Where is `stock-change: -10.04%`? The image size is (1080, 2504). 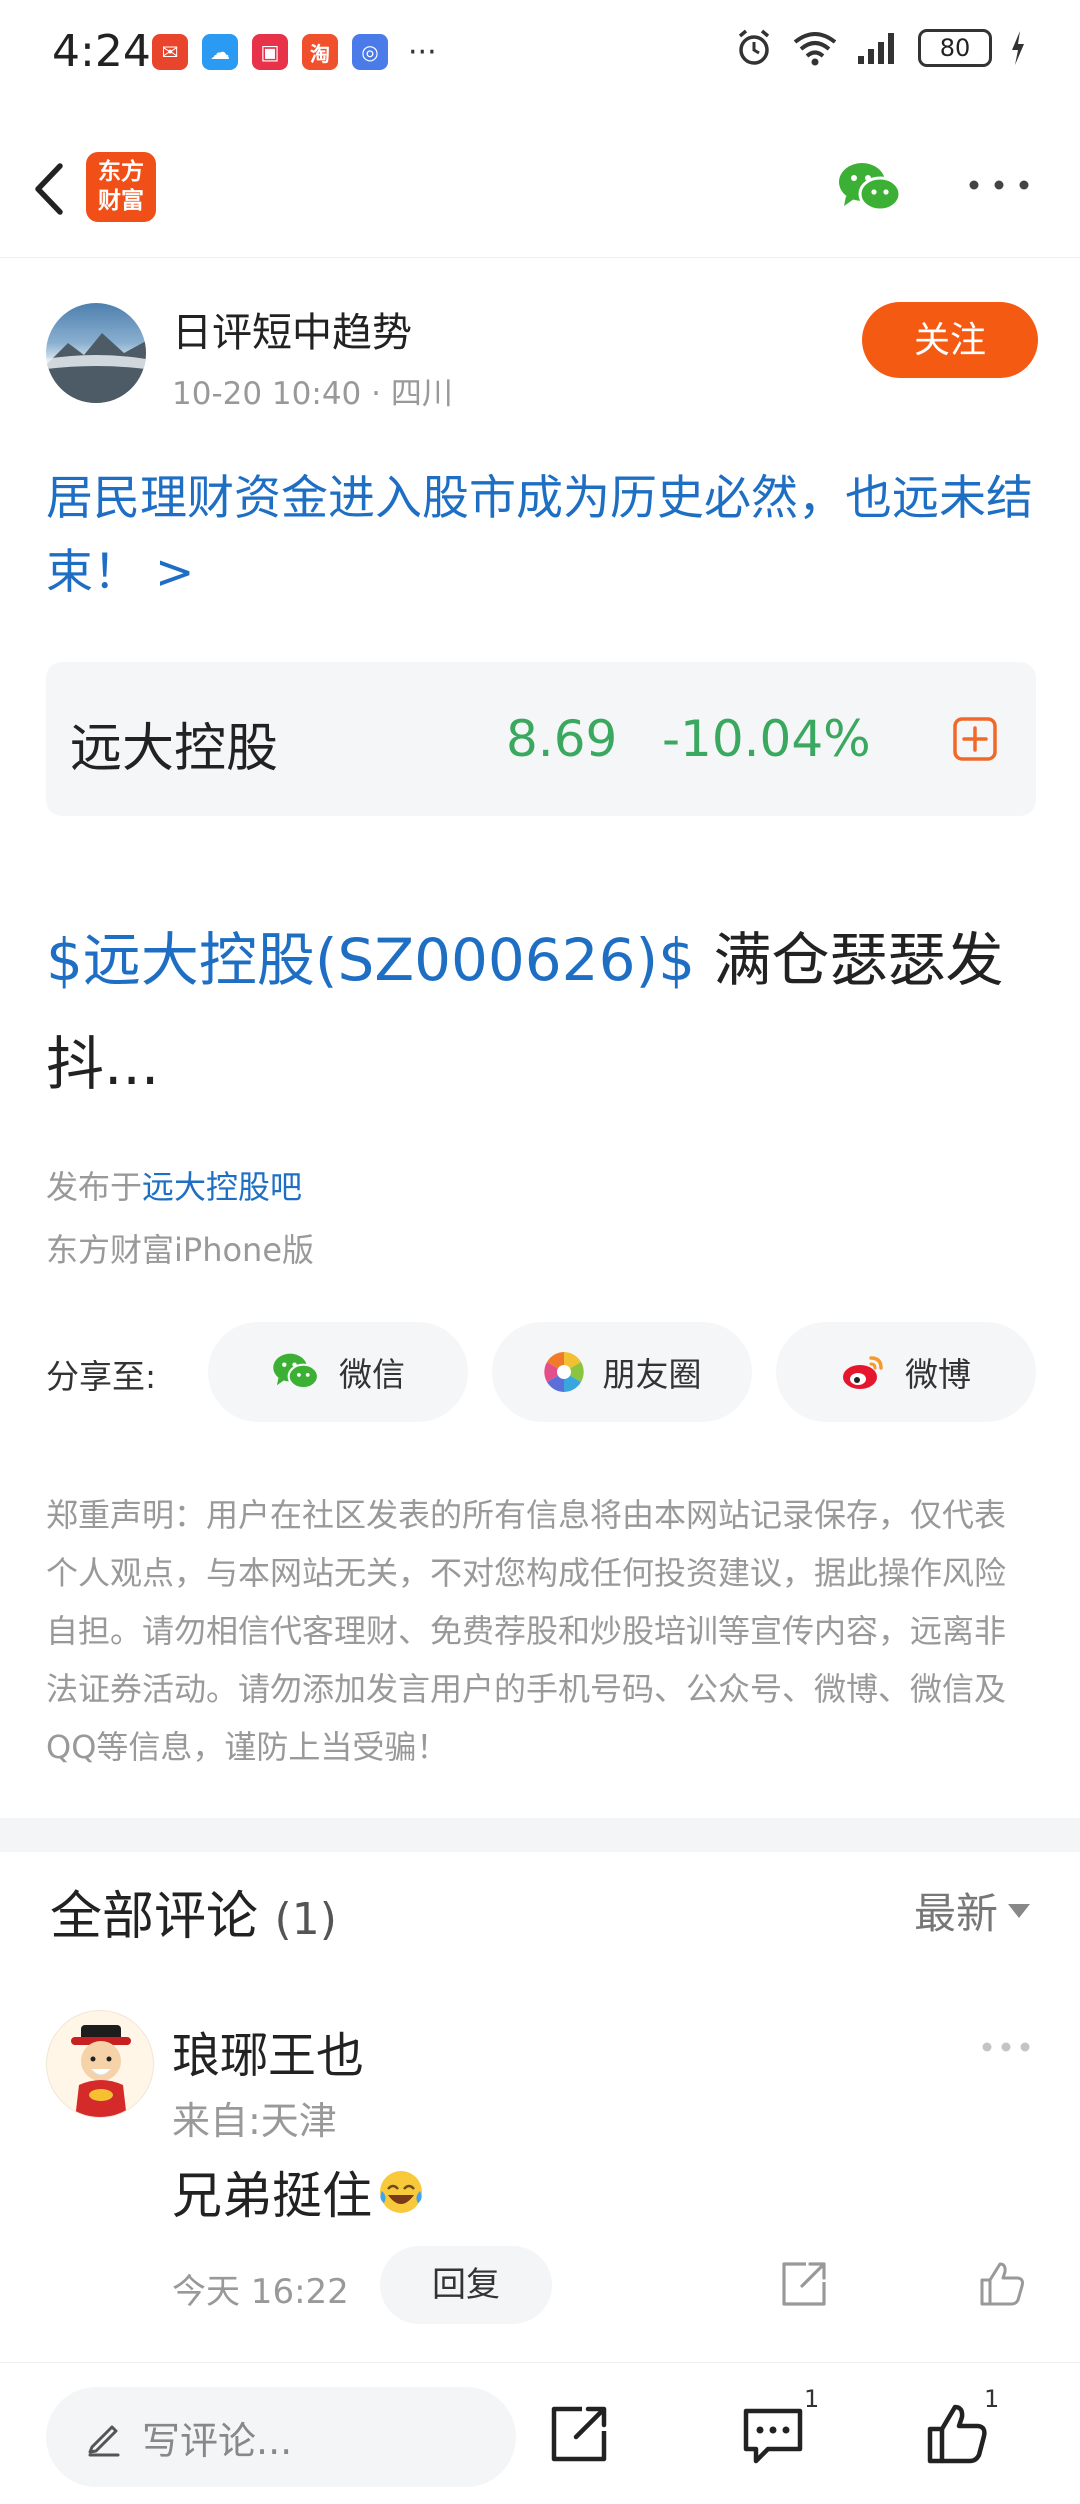 stock-change: -10.04% is located at coordinates (766, 739).